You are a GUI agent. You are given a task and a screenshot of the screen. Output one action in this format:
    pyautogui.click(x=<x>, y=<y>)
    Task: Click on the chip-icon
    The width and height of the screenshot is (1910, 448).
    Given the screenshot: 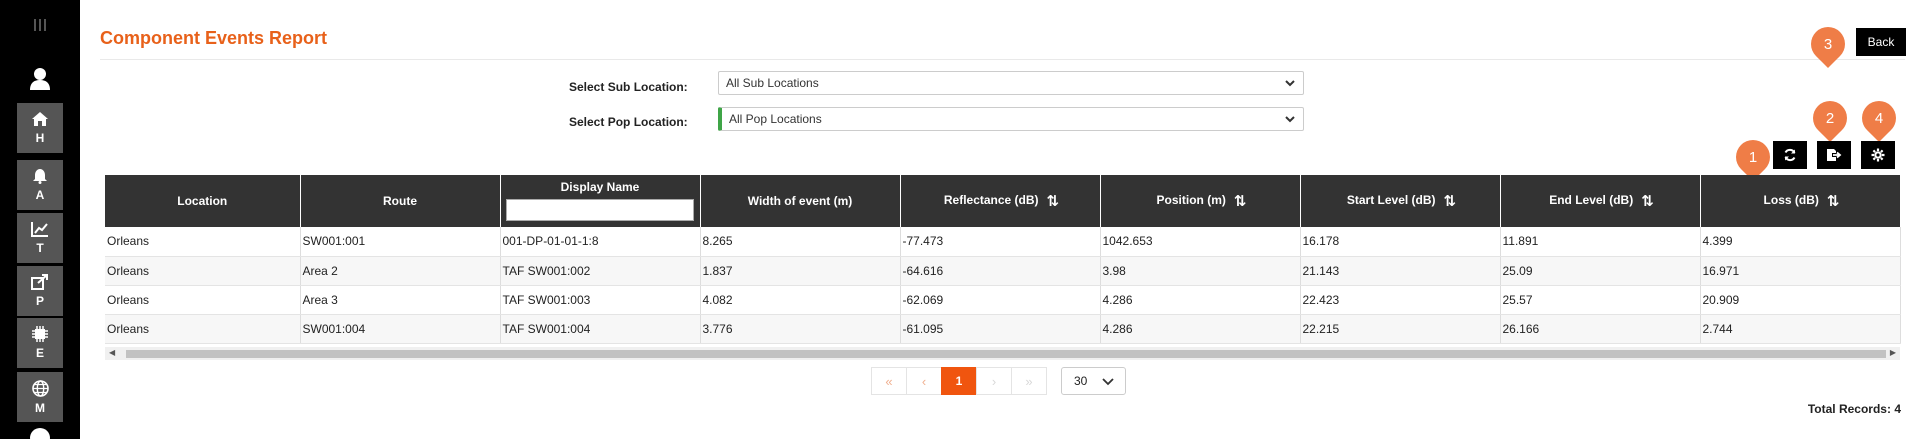 What is the action you would take?
    pyautogui.click(x=40, y=334)
    